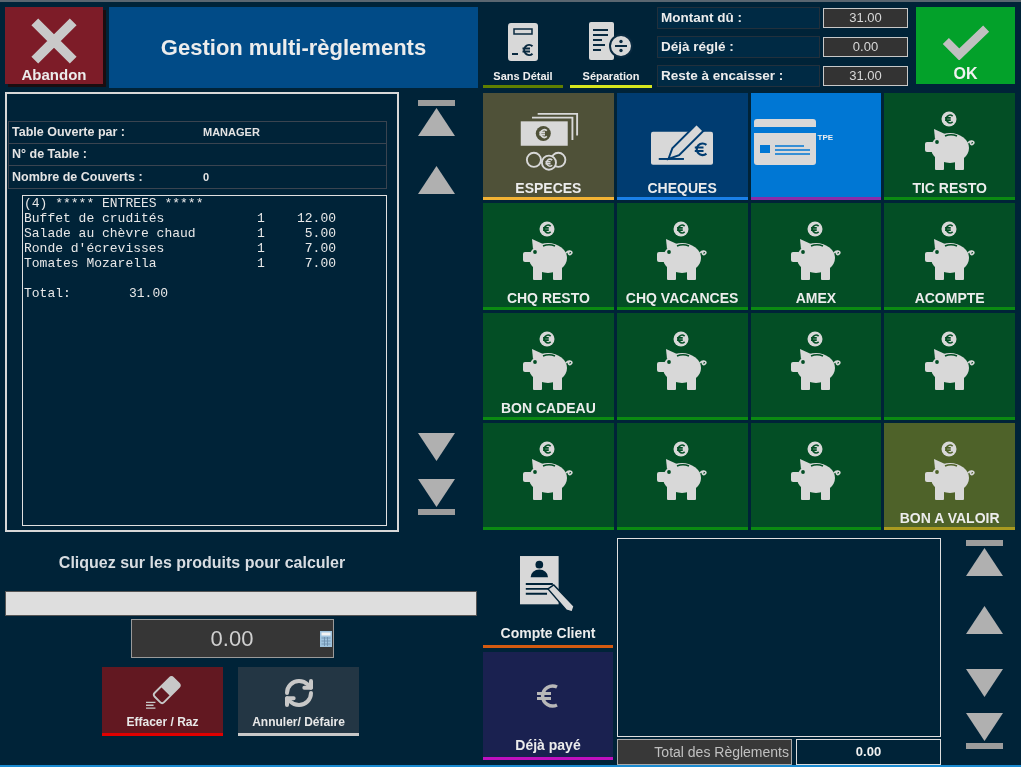 The height and width of the screenshot is (767, 1021). Describe the element at coordinates (326, 638) in the screenshot. I see `calculator-icon` at that location.